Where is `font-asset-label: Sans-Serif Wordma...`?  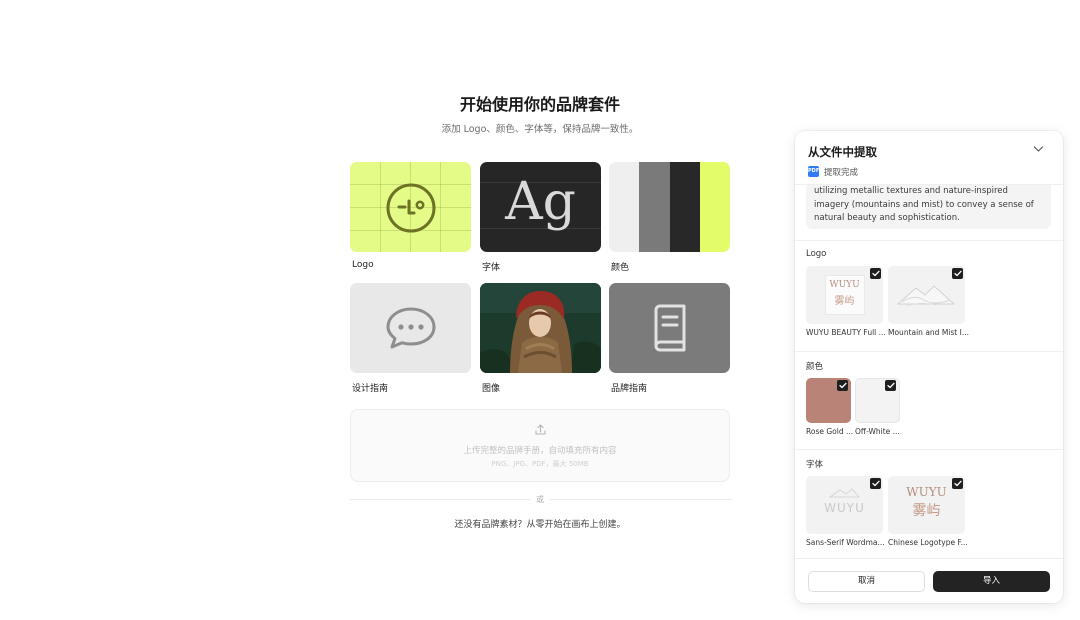 font-asset-label: Sans-Serif Wordma... is located at coordinates (845, 542).